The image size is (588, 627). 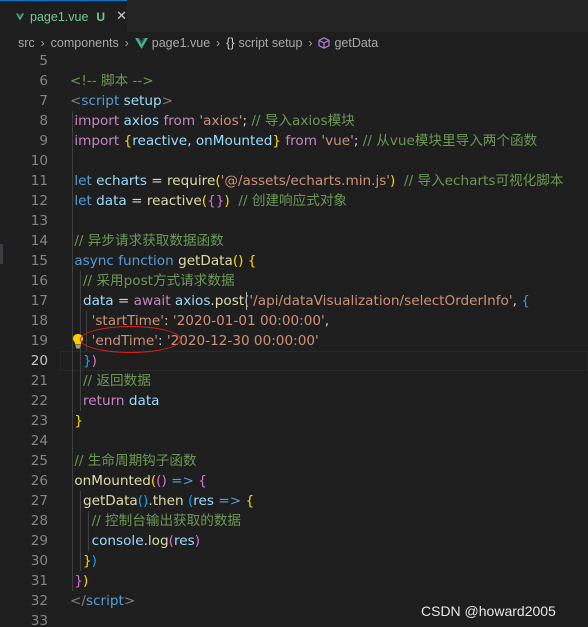 I want to click on breadcrumb-src: src, so click(x=26, y=43).